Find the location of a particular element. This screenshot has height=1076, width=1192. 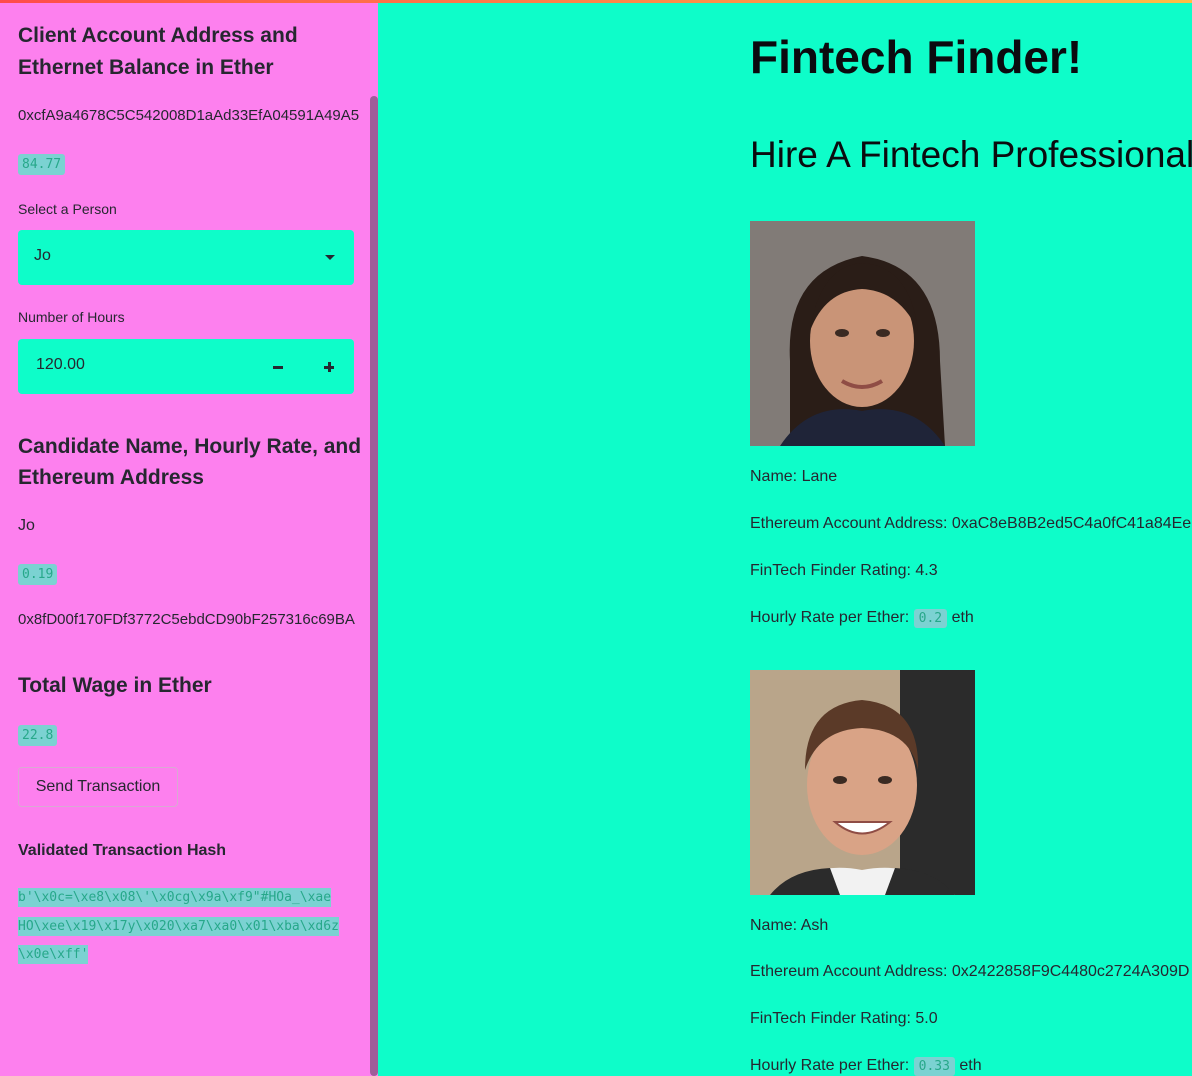

decrement-button is located at coordinates (278, 367).